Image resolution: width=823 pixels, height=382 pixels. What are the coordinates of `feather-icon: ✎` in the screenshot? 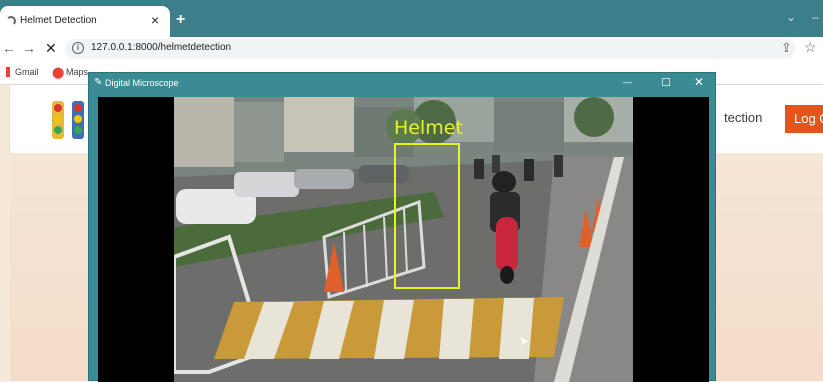 It's located at (98, 82).